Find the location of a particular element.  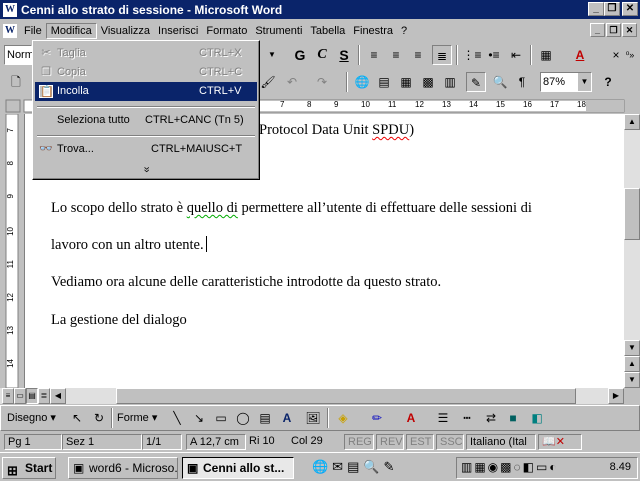

status-est: EST is located at coordinates (420, 442).